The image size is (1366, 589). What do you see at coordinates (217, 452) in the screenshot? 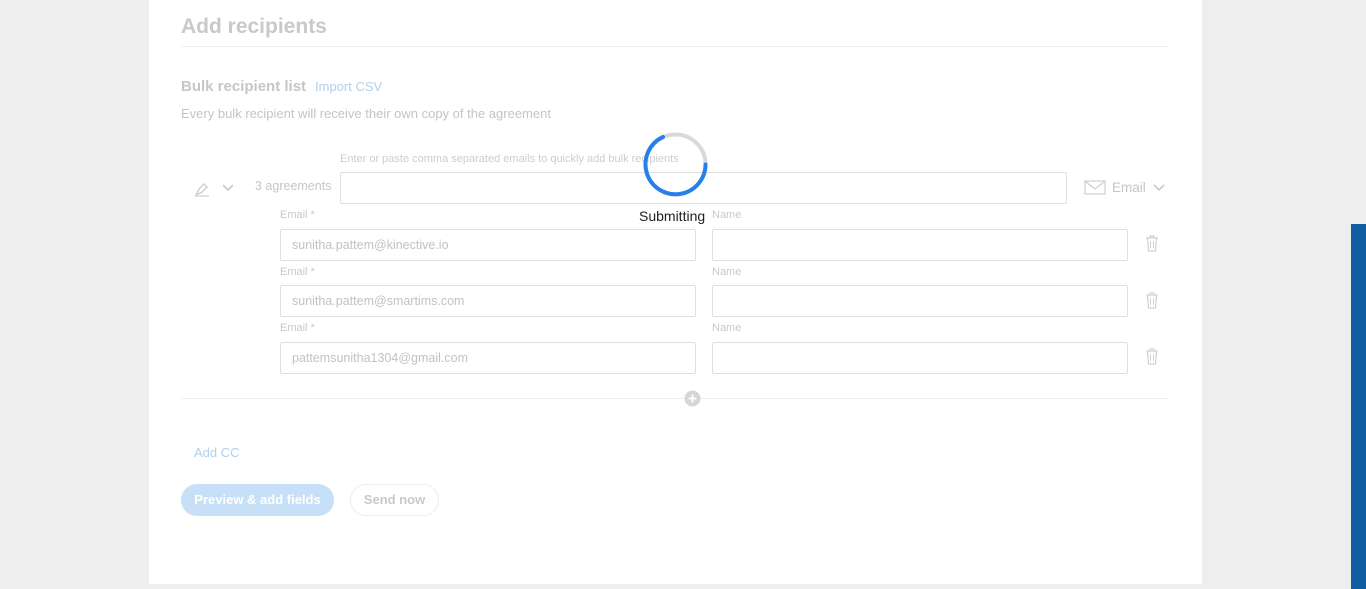
I see `add-cc-link: Add CC` at bounding box center [217, 452].